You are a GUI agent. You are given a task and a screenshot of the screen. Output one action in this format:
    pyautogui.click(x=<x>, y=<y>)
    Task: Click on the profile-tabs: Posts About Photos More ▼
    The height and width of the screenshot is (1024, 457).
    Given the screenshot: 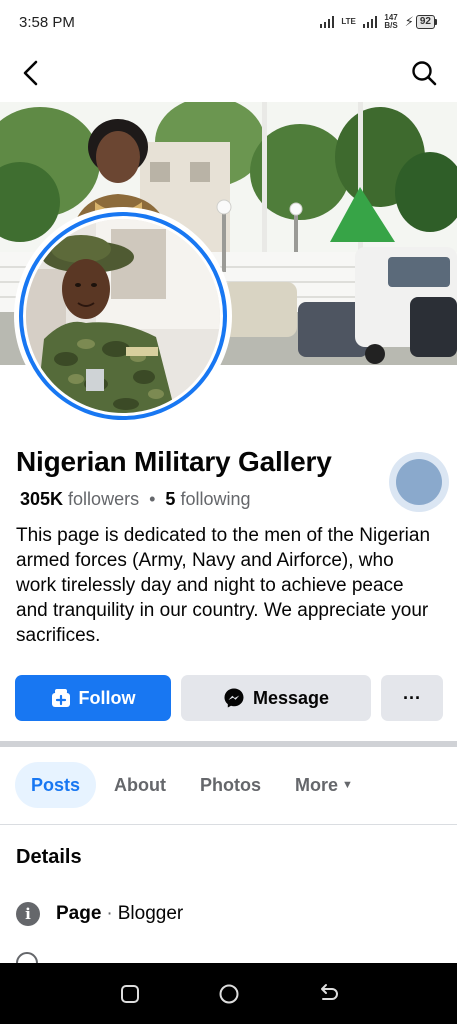 What is the action you would take?
    pyautogui.click(x=193, y=785)
    